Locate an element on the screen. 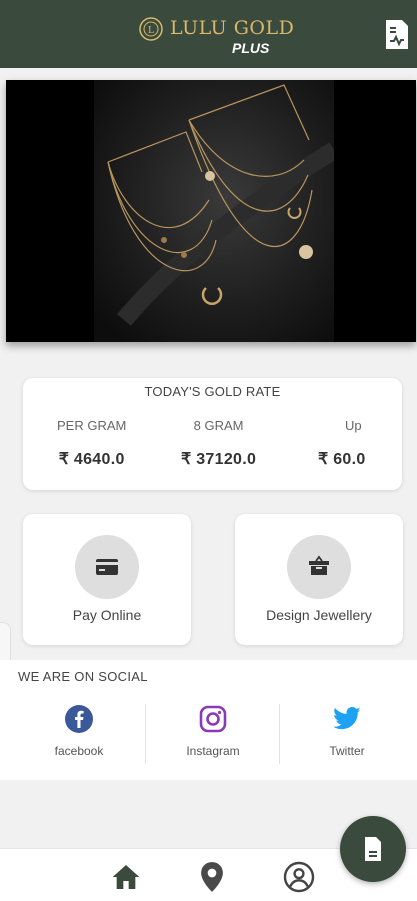 Image resolution: width=417 pixels, height=901 pixels. box-icon is located at coordinates (319, 565).